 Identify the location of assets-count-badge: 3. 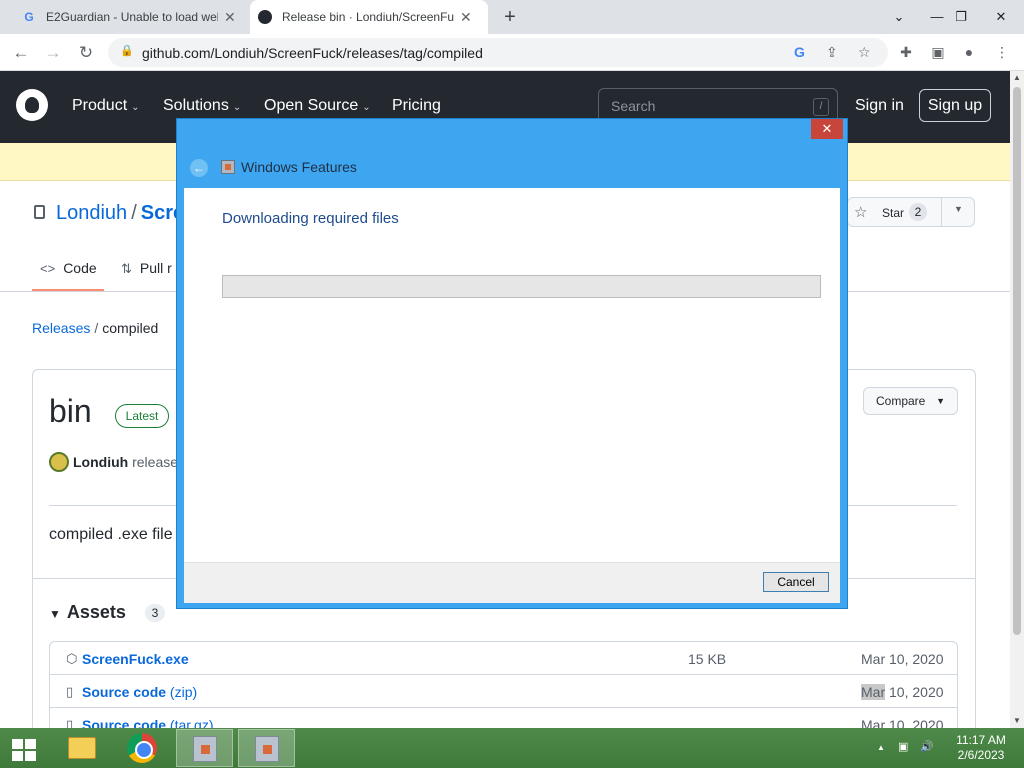
(155, 613).